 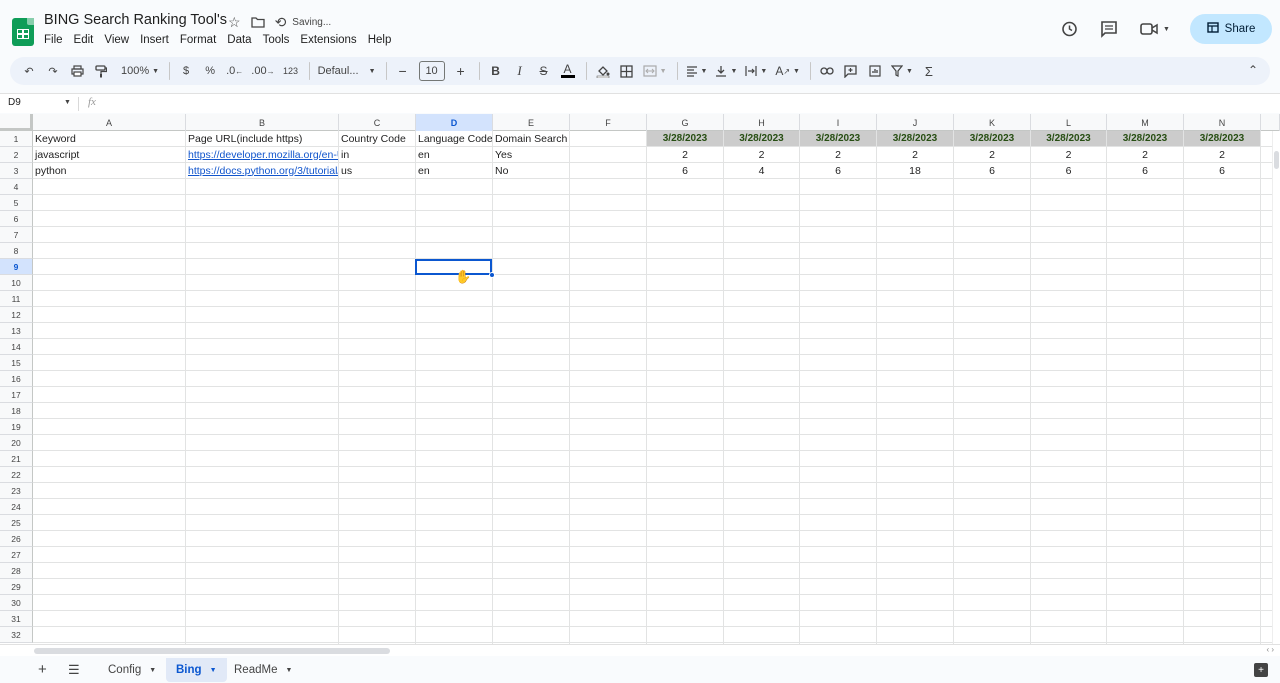 I want to click on insert-comment-icon, so click(x=851, y=71).